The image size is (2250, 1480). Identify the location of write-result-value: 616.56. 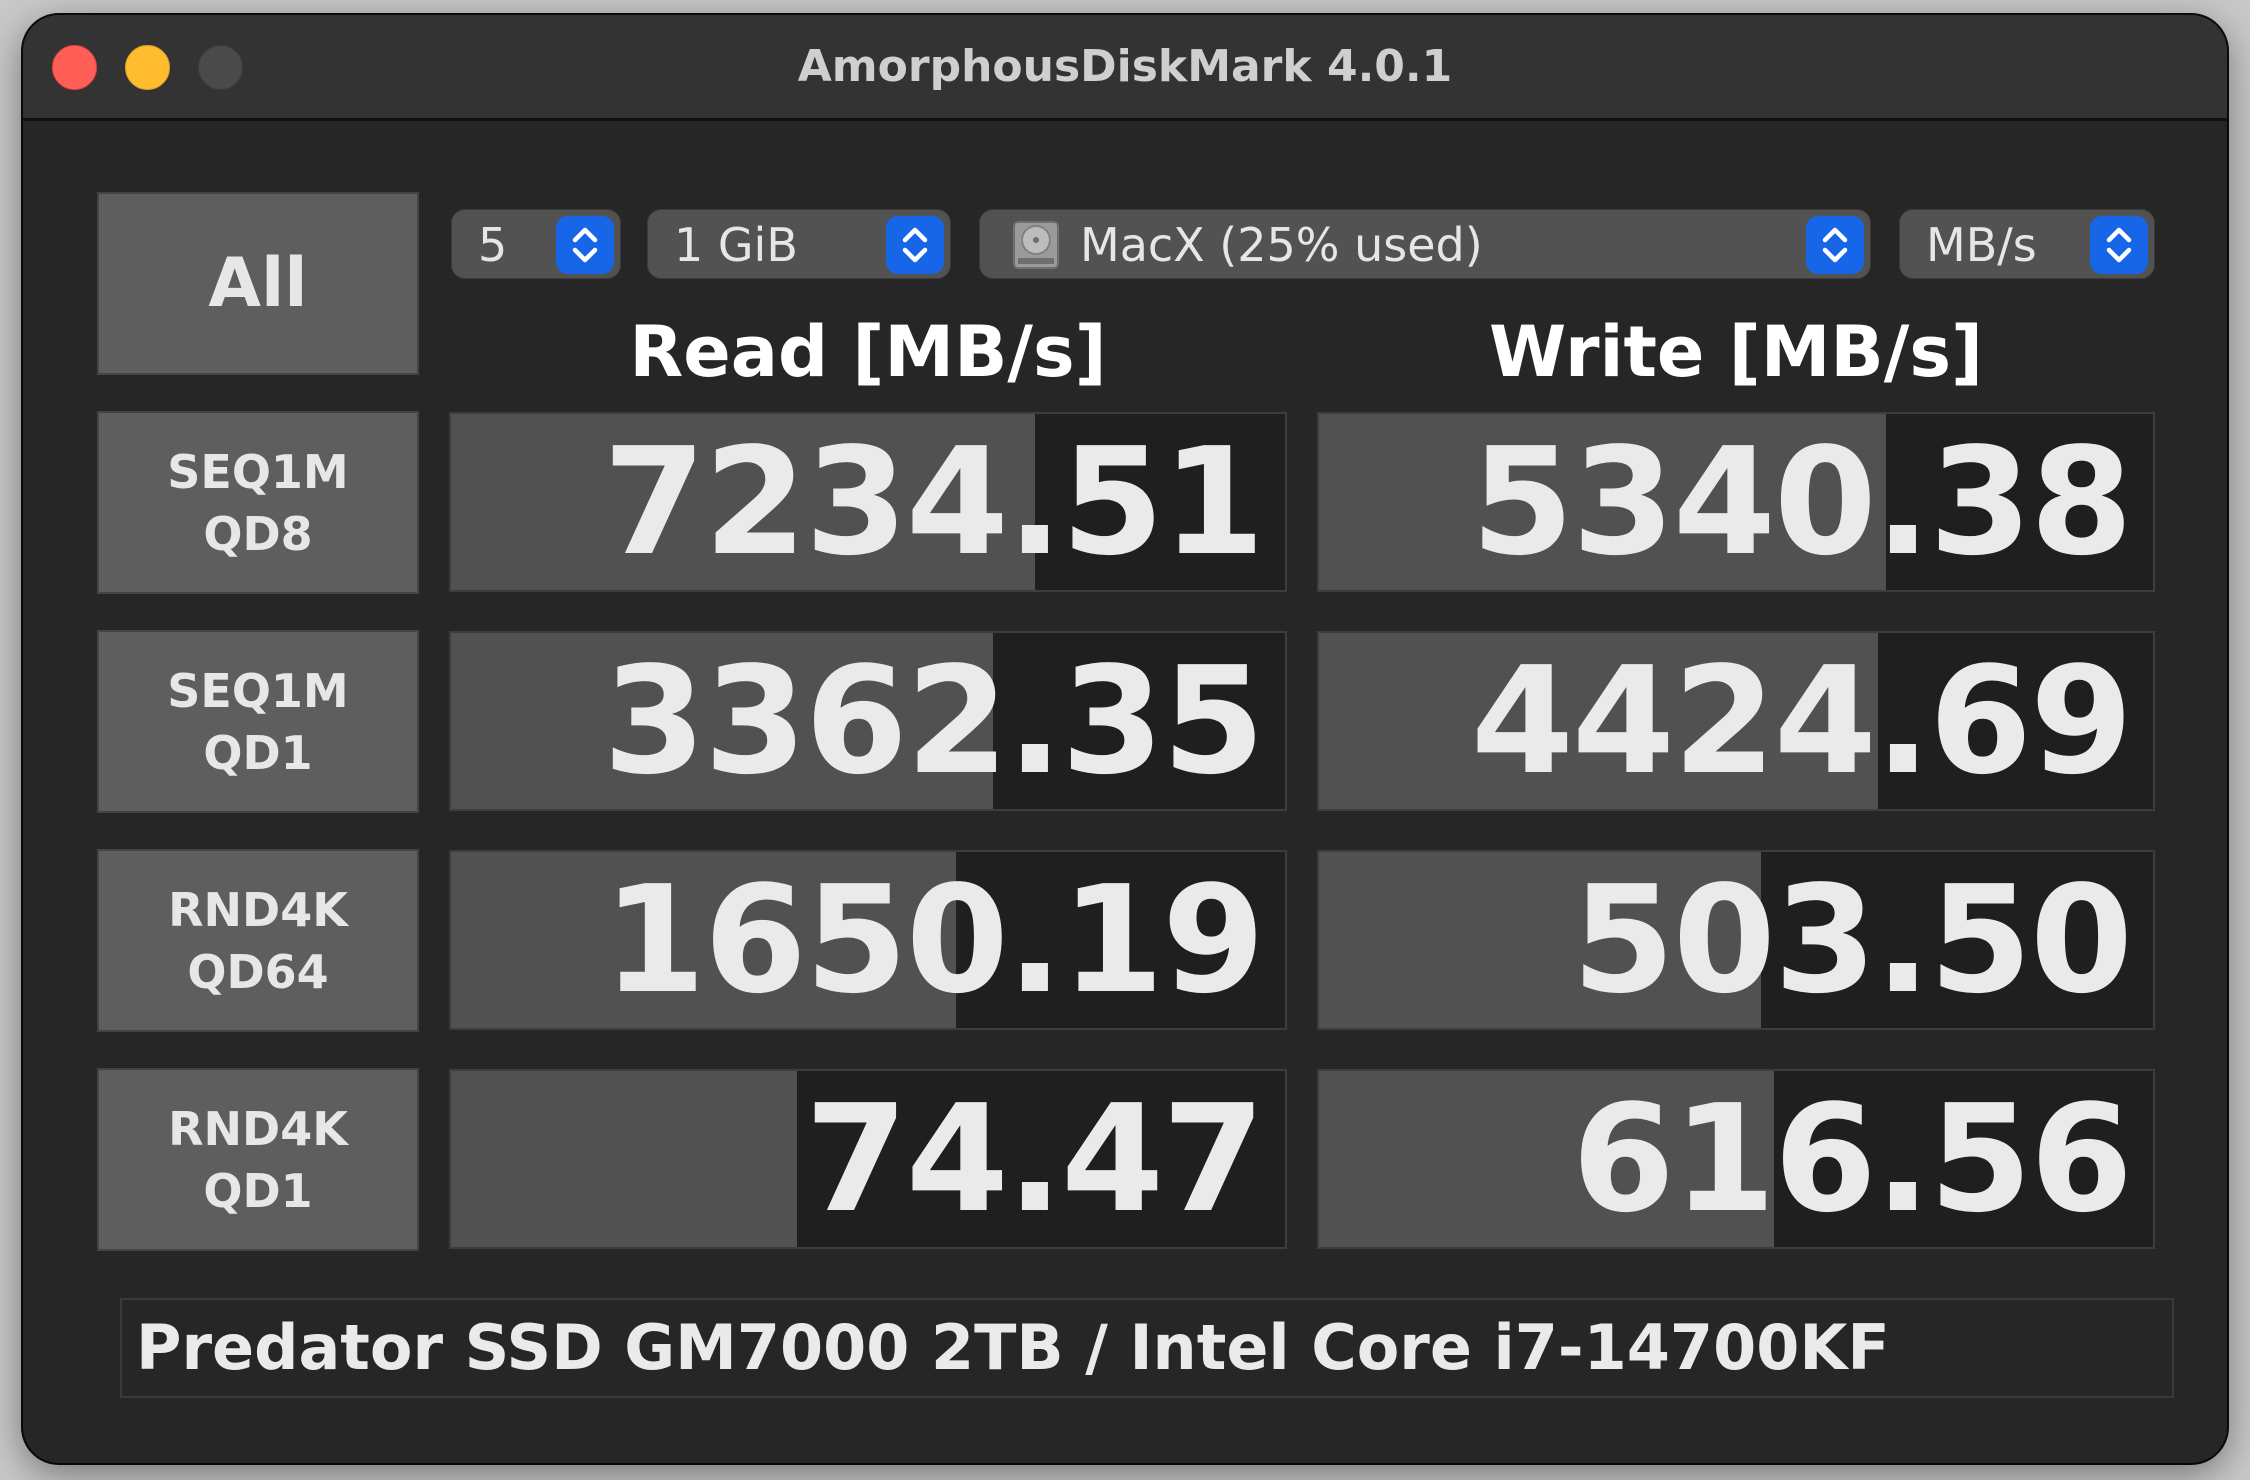
(1852, 1159).